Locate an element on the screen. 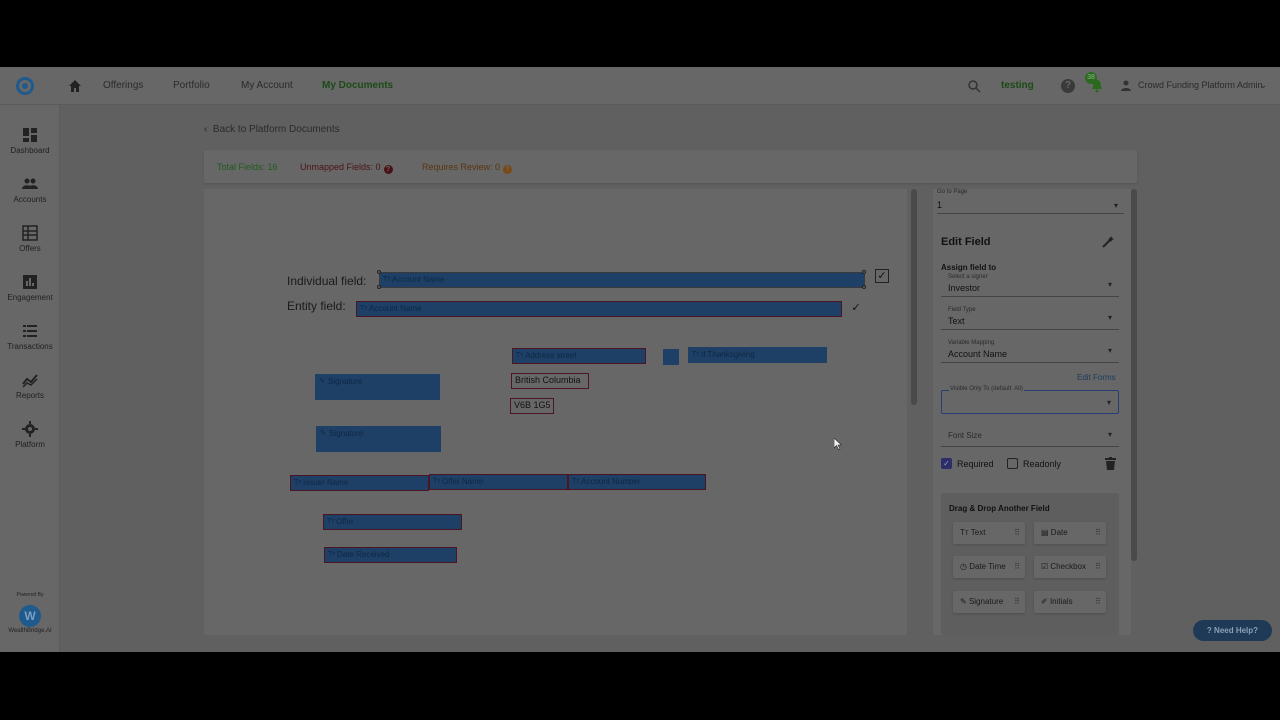 This screenshot has height=720, width=1280. edit-forms-link: Edit Forms is located at coordinates (1096, 377).